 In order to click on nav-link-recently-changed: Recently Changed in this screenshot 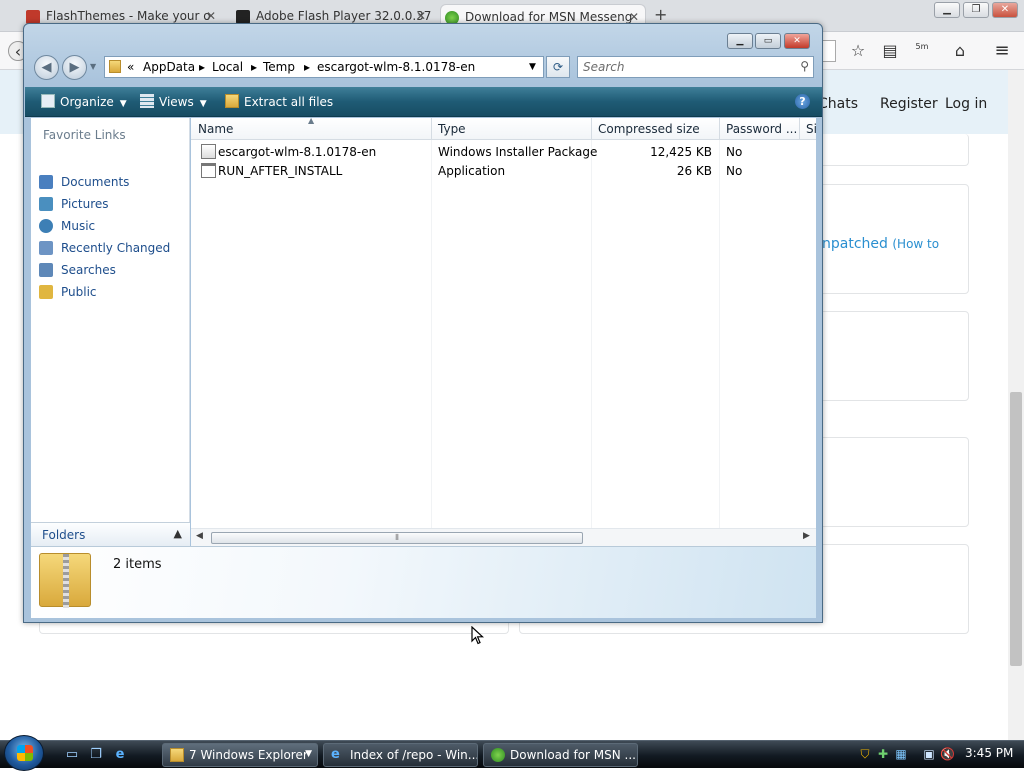, I will do `click(104, 248)`.